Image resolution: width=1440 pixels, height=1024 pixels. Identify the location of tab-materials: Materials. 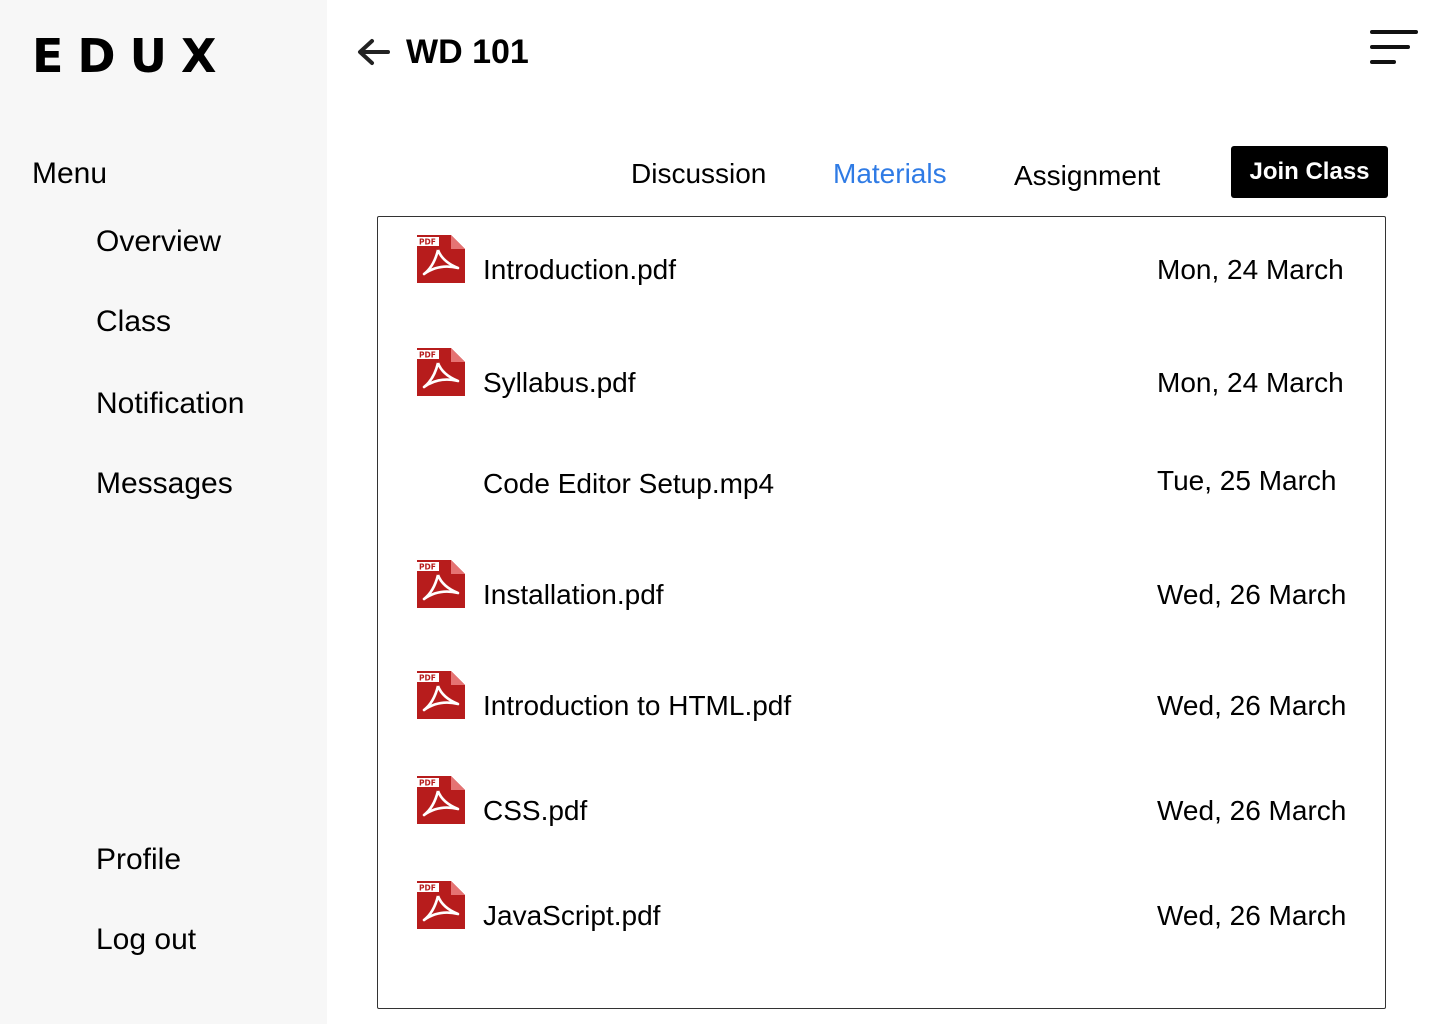
(890, 174).